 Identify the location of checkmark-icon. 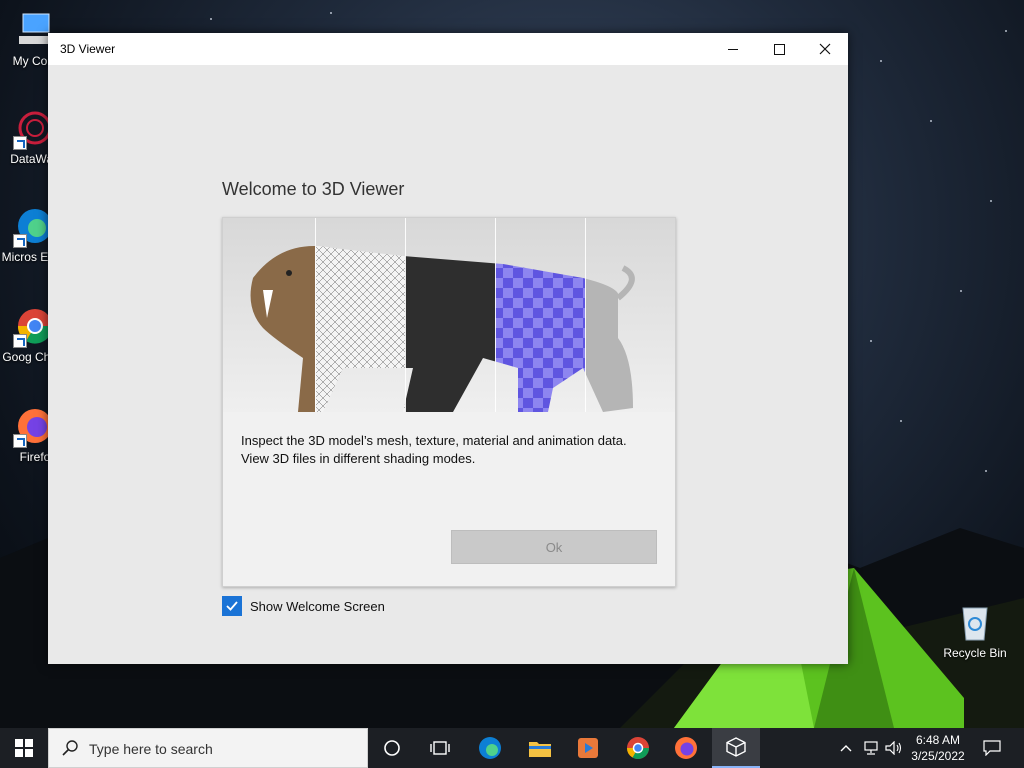
(232, 606).